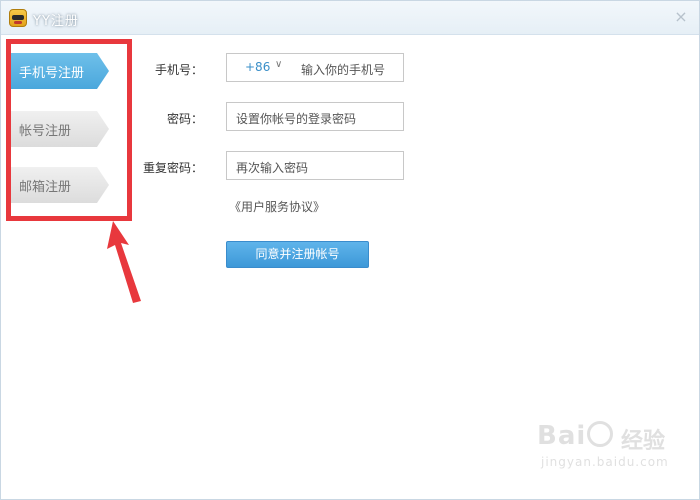  Describe the element at coordinates (272, 168) in the screenshot. I see `confirm-password-placeholder: 再次输入密码` at that location.